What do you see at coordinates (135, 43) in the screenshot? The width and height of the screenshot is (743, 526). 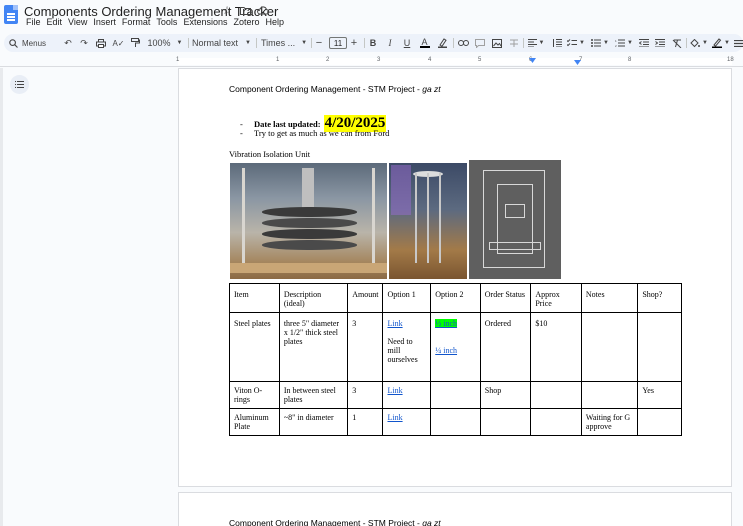 I see `paint-format-icon` at bounding box center [135, 43].